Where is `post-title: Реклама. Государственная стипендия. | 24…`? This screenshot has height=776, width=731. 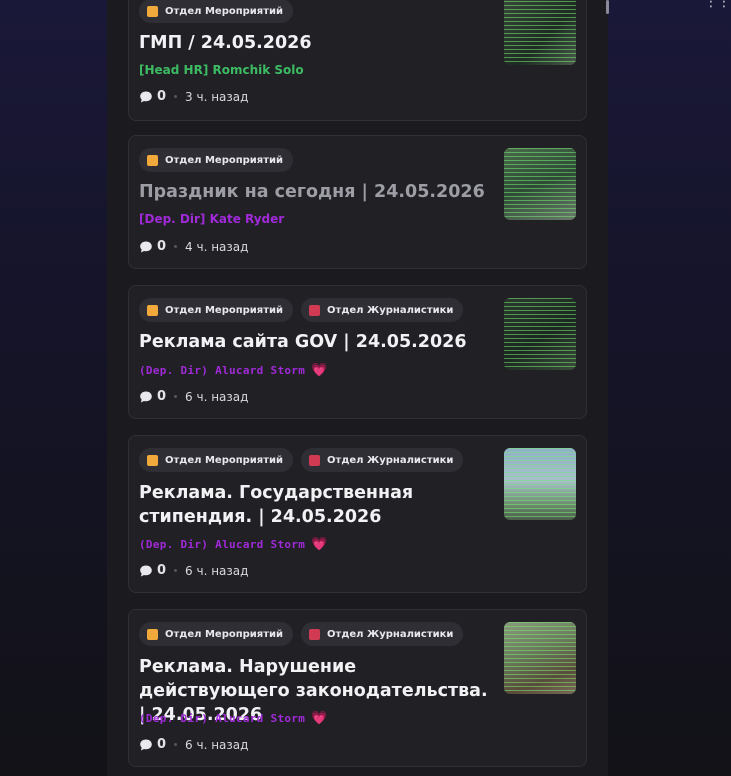 post-title: Реклама. Государственная стипендия. | 24… is located at coordinates (289, 505).